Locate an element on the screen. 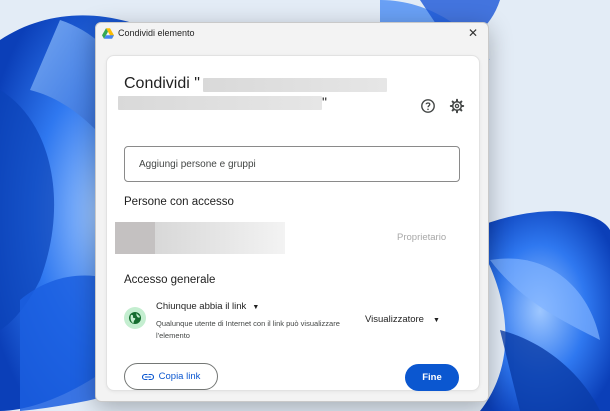 This screenshot has height=411, width=610. help-button is located at coordinates (428, 106).